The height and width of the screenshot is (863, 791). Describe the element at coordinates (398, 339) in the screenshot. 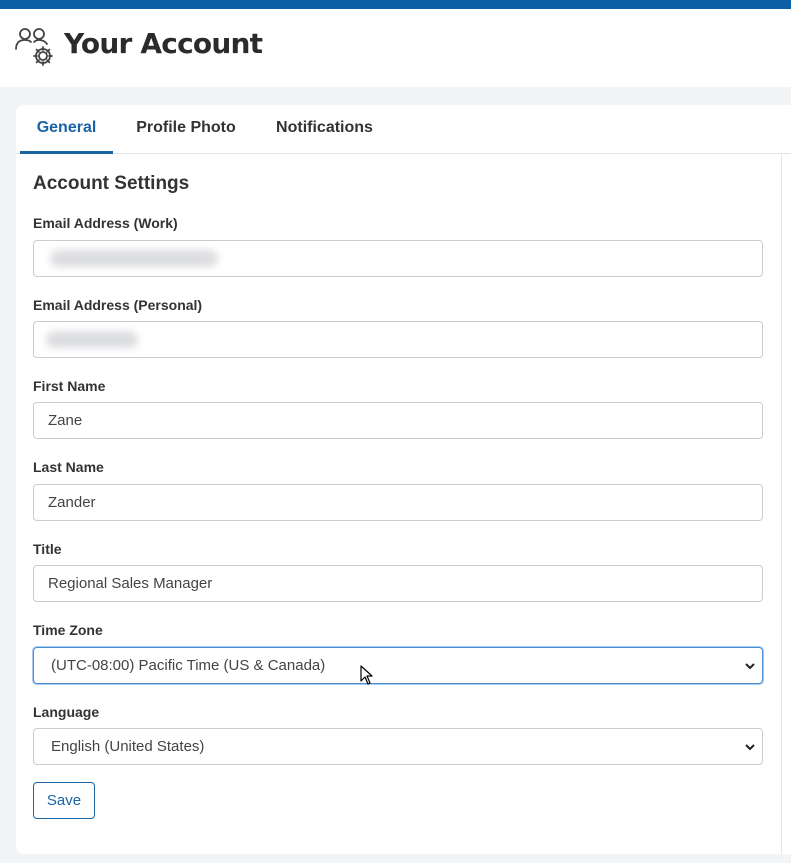

I see `email-personal-input` at that location.